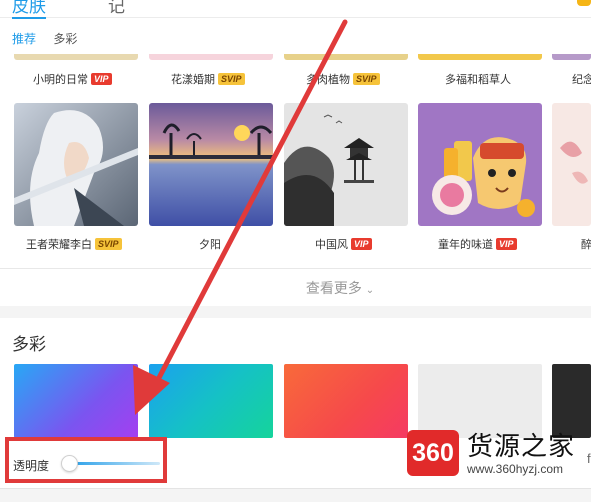 This screenshot has width=591, height=502. I want to click on edge-text: fl, so click(589, 458).